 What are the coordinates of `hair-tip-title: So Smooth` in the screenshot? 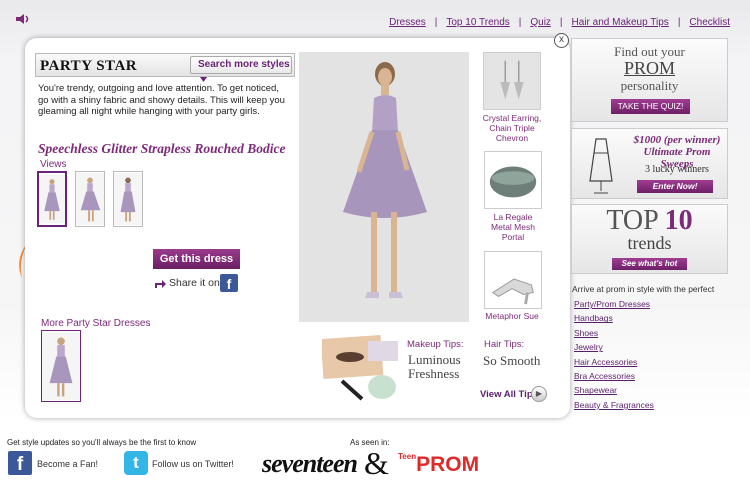 It's located at (511, 361).